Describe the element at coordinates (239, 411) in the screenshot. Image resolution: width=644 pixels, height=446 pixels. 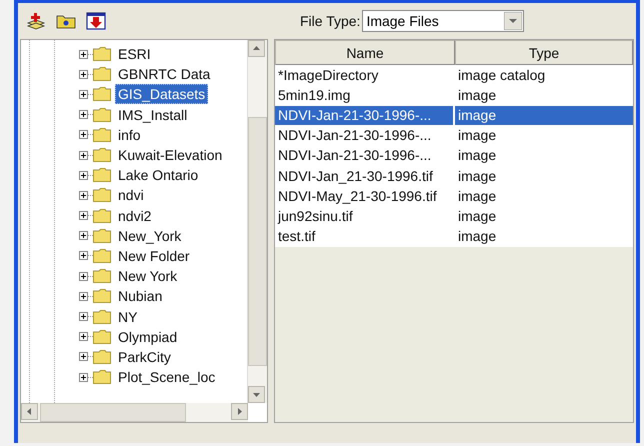
I see `scroll-right-icon` at that location.